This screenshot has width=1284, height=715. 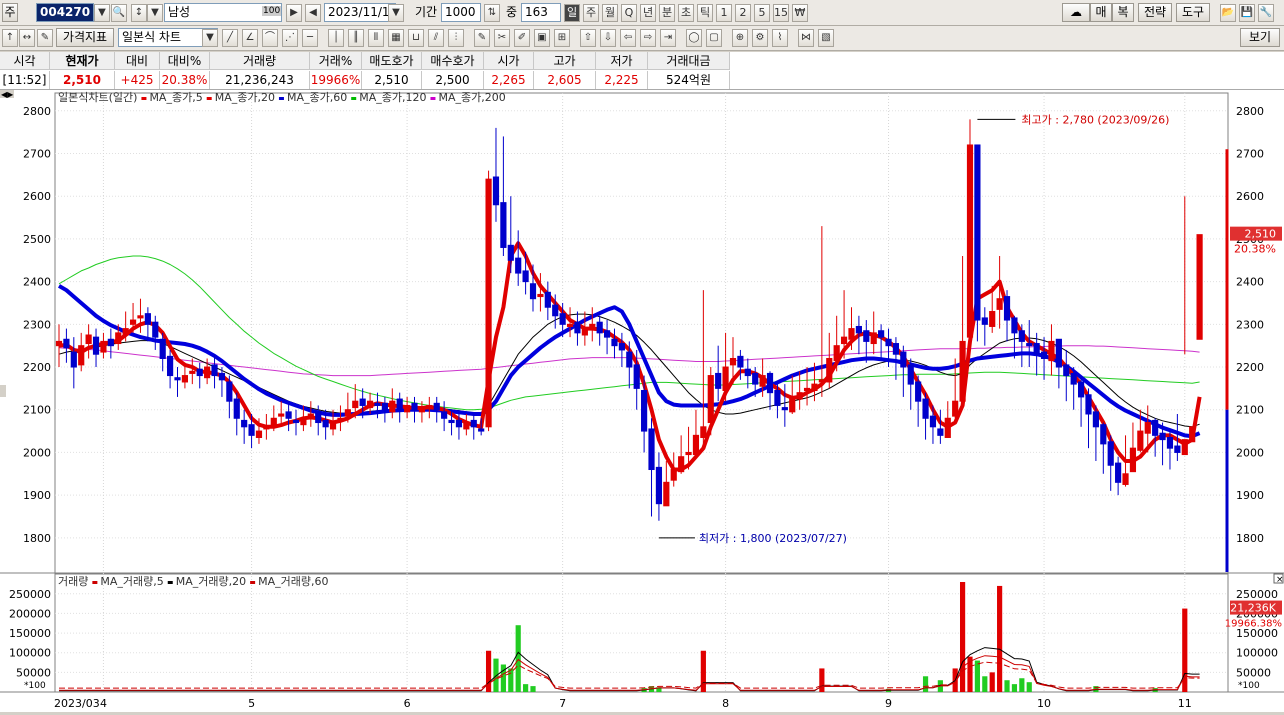 I want to click on tools-button: 도구, so click(x=1193, y=12).